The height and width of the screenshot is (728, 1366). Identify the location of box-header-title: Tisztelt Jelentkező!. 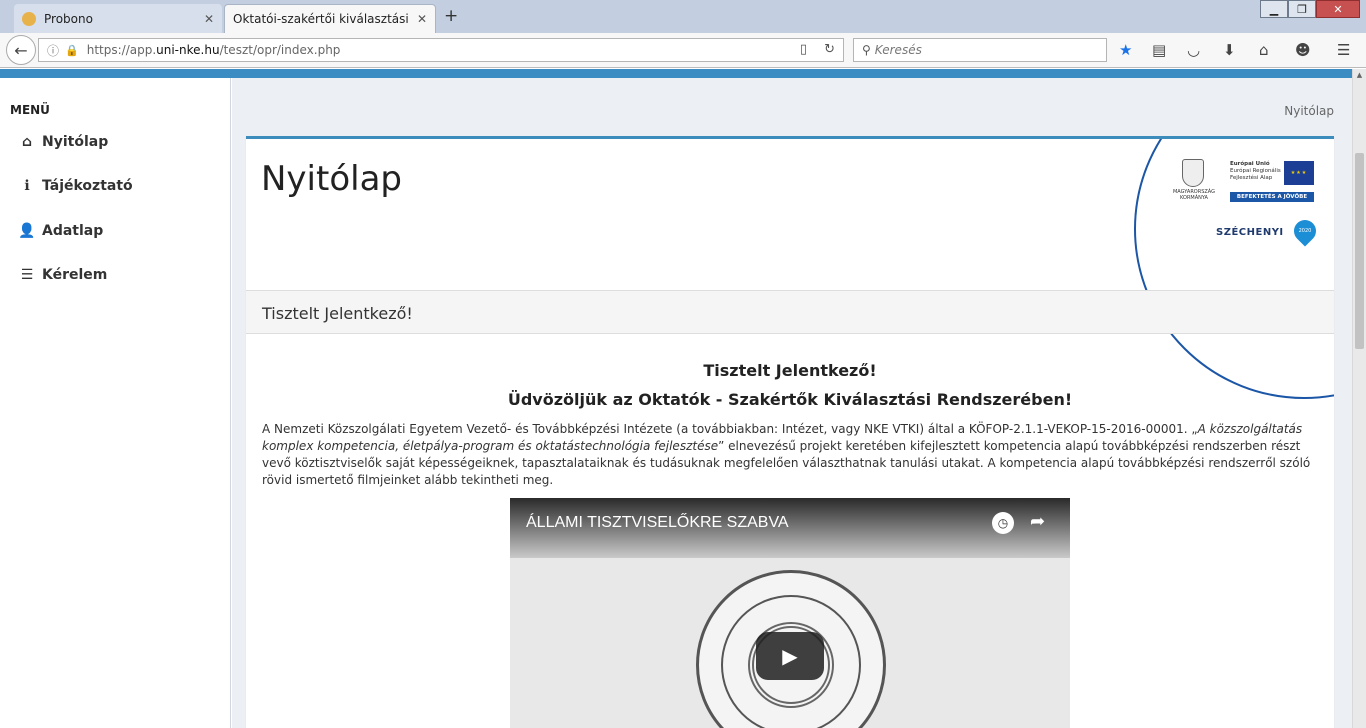
(337, 313).